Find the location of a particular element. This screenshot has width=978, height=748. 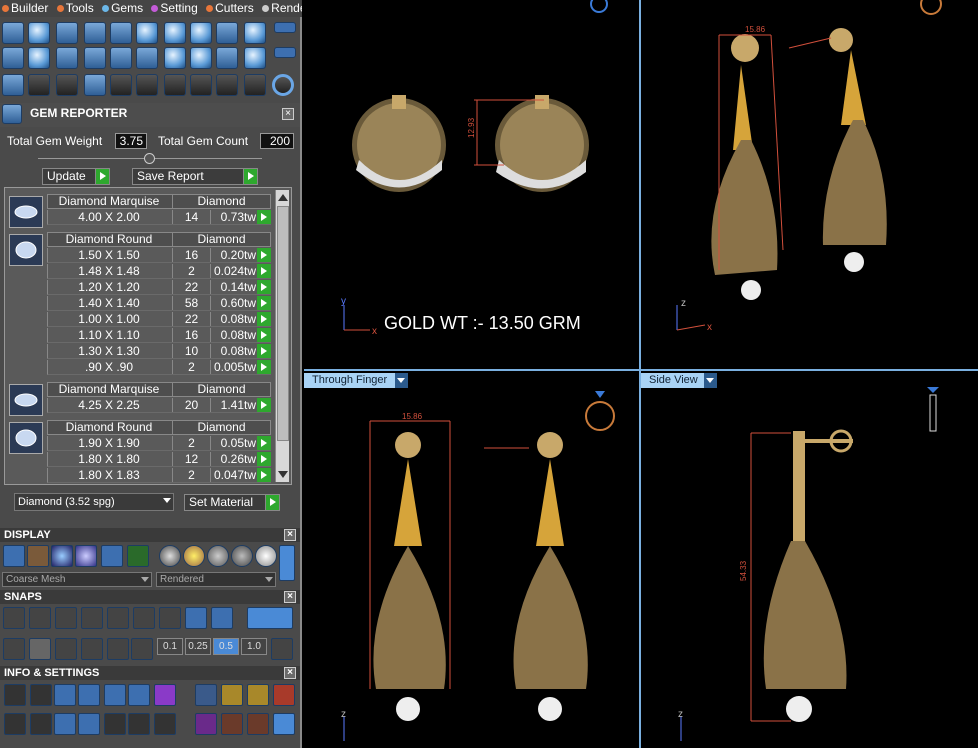

white-ball-icon is located at coordinates (266, 556).